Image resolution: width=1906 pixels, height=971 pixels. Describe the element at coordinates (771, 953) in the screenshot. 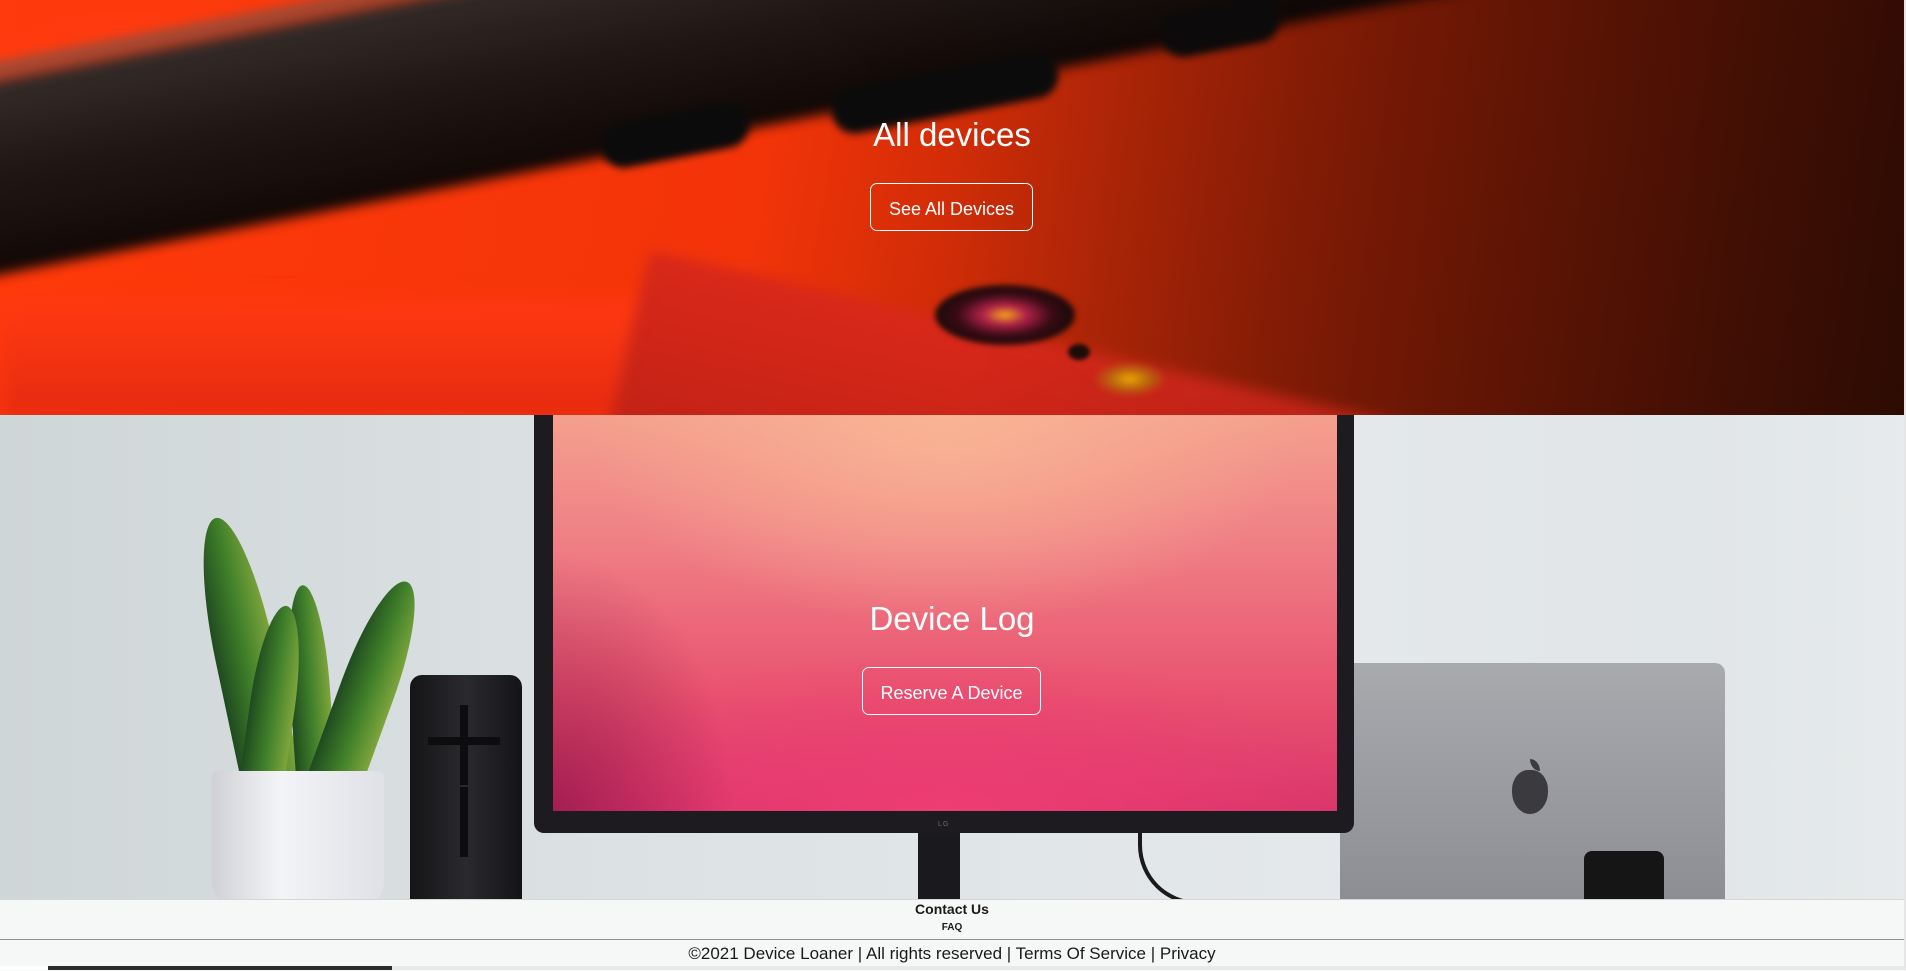

I see `copyright-text: ©2021 Device Loaner` at that location.